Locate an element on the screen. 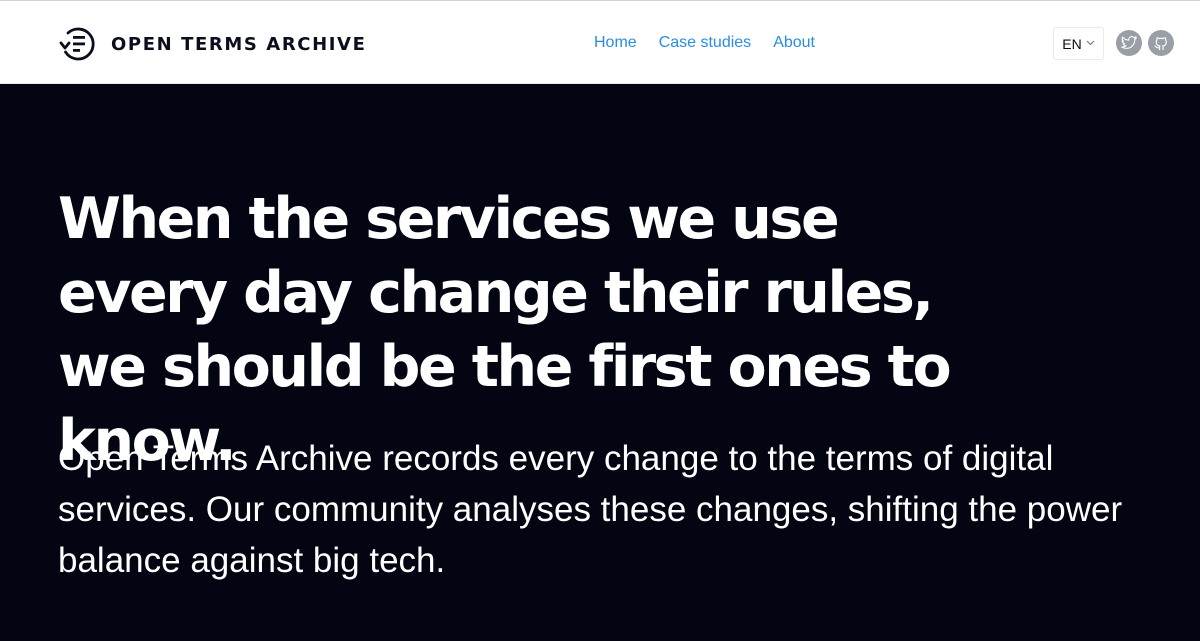 This screenshot has height=641, width=1200. github-link is located at coordinates (1161, 43).